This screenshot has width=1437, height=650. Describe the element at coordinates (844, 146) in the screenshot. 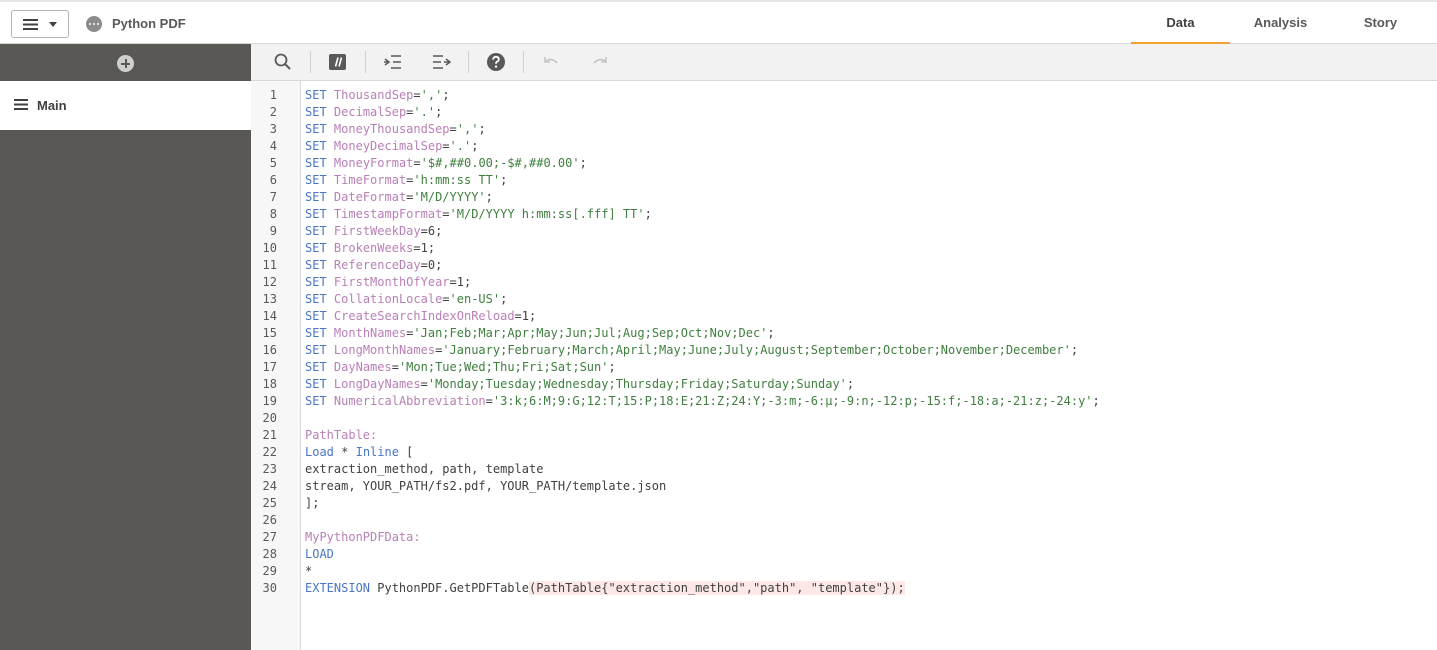

I see `code-line: 4 SET MoneyDecimalSep='.';` at that location.